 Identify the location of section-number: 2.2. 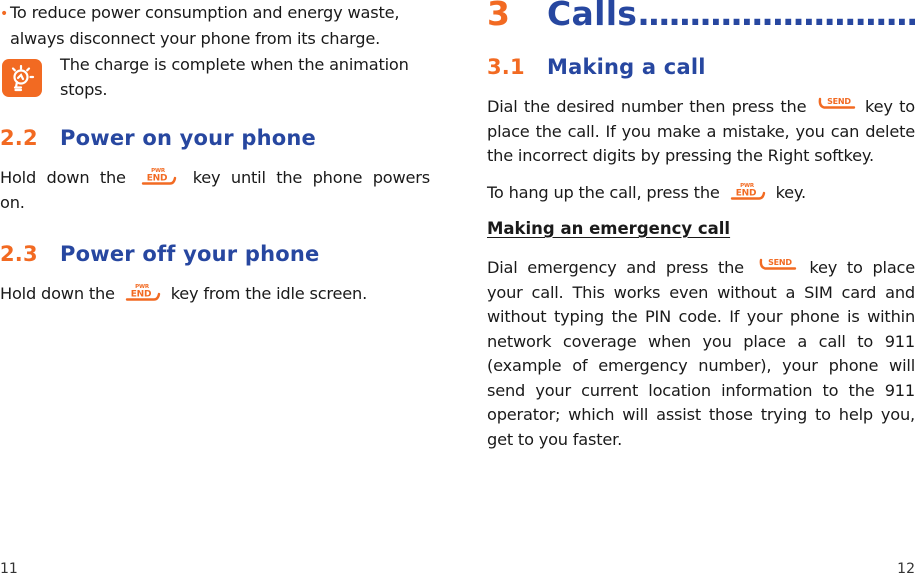
(19, 138).